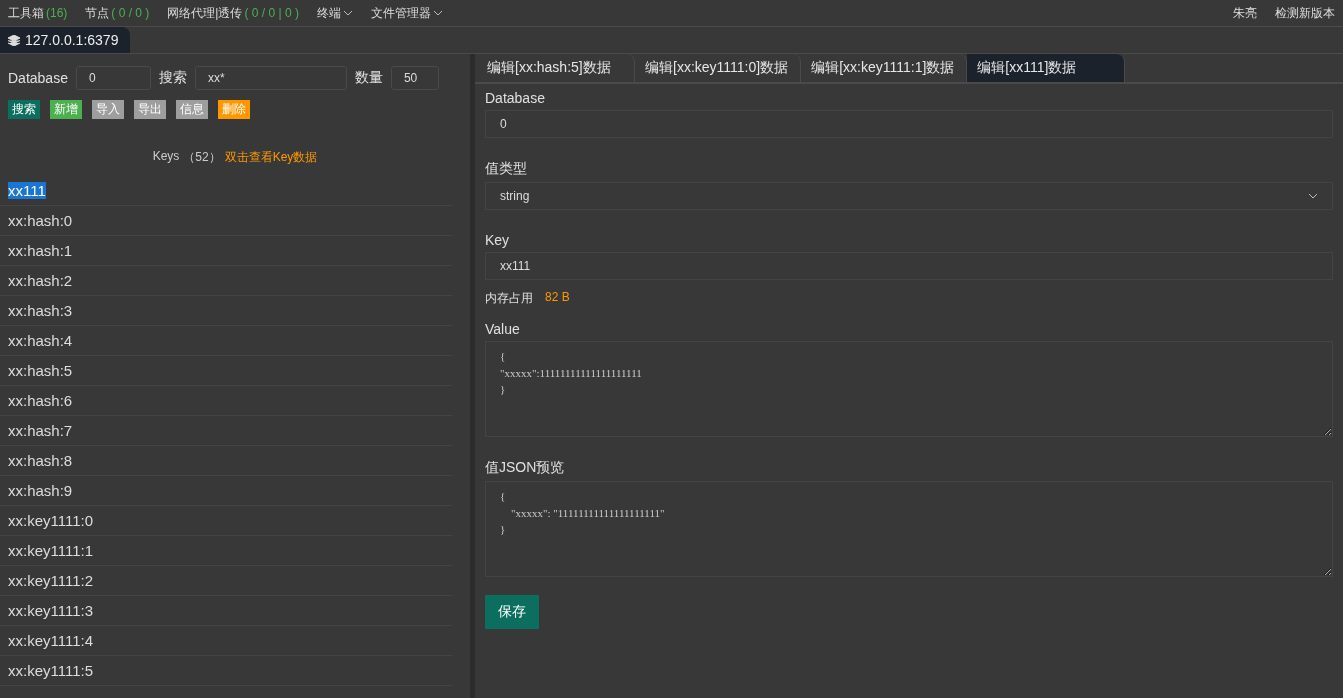 Image resolution: width=1343 pixels, height=698 pixels. Describe the element at coordinates (27, 190) in the screenshot. I see `key-item: xx111` at that location.